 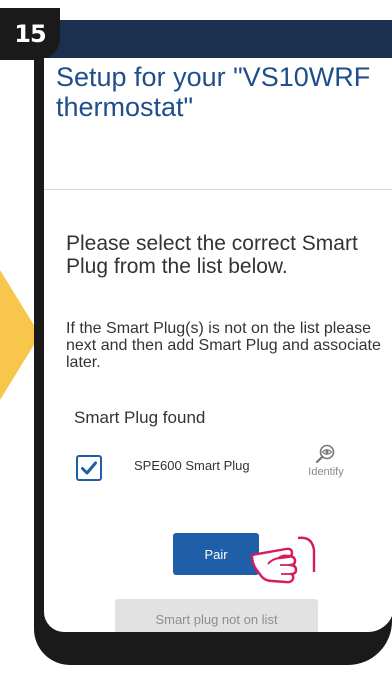 What do you see at coordinates (213, 92) in the screenshot?
I see `page-title: Setup for your "VS10WRF thermostat"` at bounding box center [213, 92].